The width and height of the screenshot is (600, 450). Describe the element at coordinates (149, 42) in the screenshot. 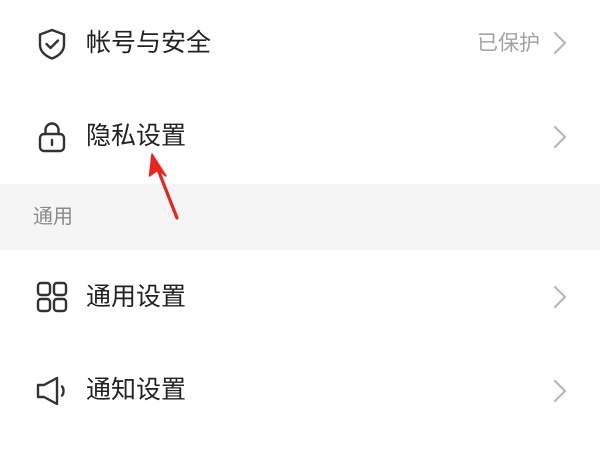

I see `account-security-label: 帐号与安全` at that location.